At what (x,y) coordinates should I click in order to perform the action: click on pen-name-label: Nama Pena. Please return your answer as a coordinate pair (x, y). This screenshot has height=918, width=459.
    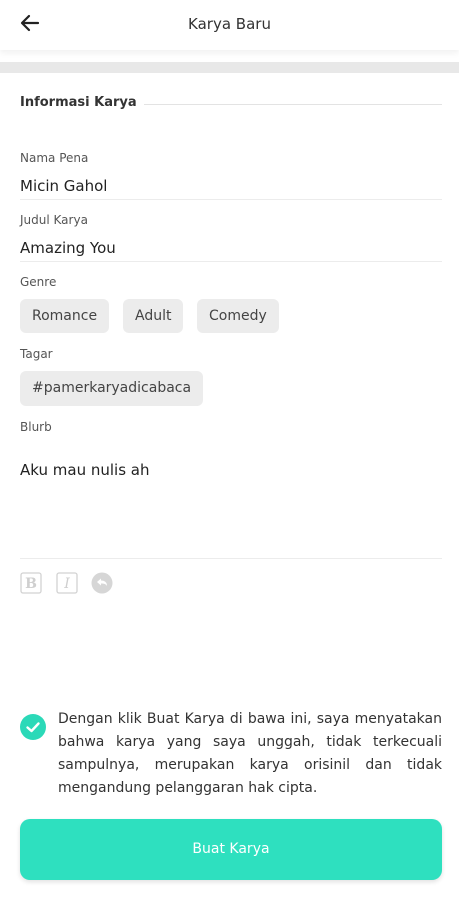
    Looking at the image, I should click on (54, 158).